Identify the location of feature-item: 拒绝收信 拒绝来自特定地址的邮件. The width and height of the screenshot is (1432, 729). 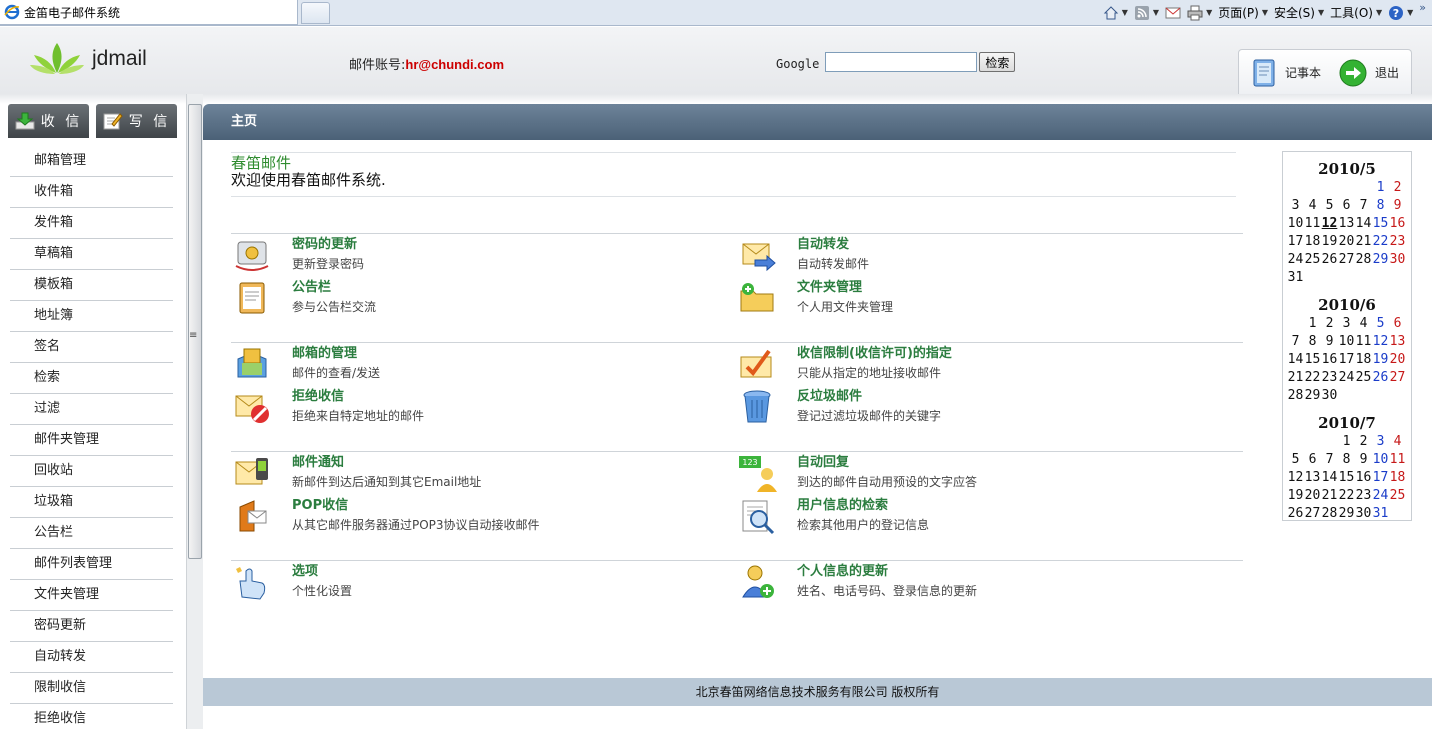
(471, 408).